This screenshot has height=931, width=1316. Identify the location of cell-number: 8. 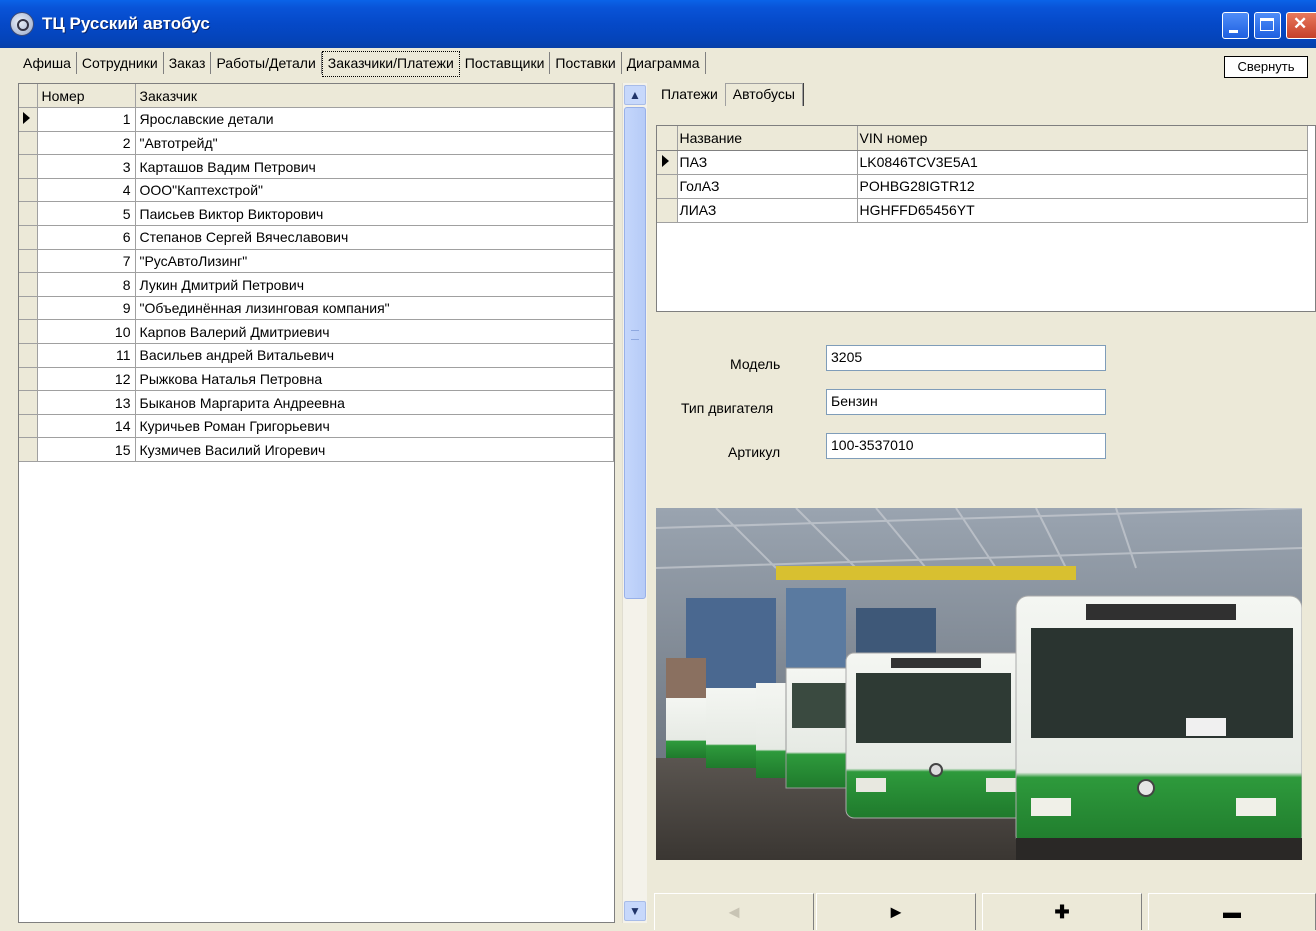
(86, 284).